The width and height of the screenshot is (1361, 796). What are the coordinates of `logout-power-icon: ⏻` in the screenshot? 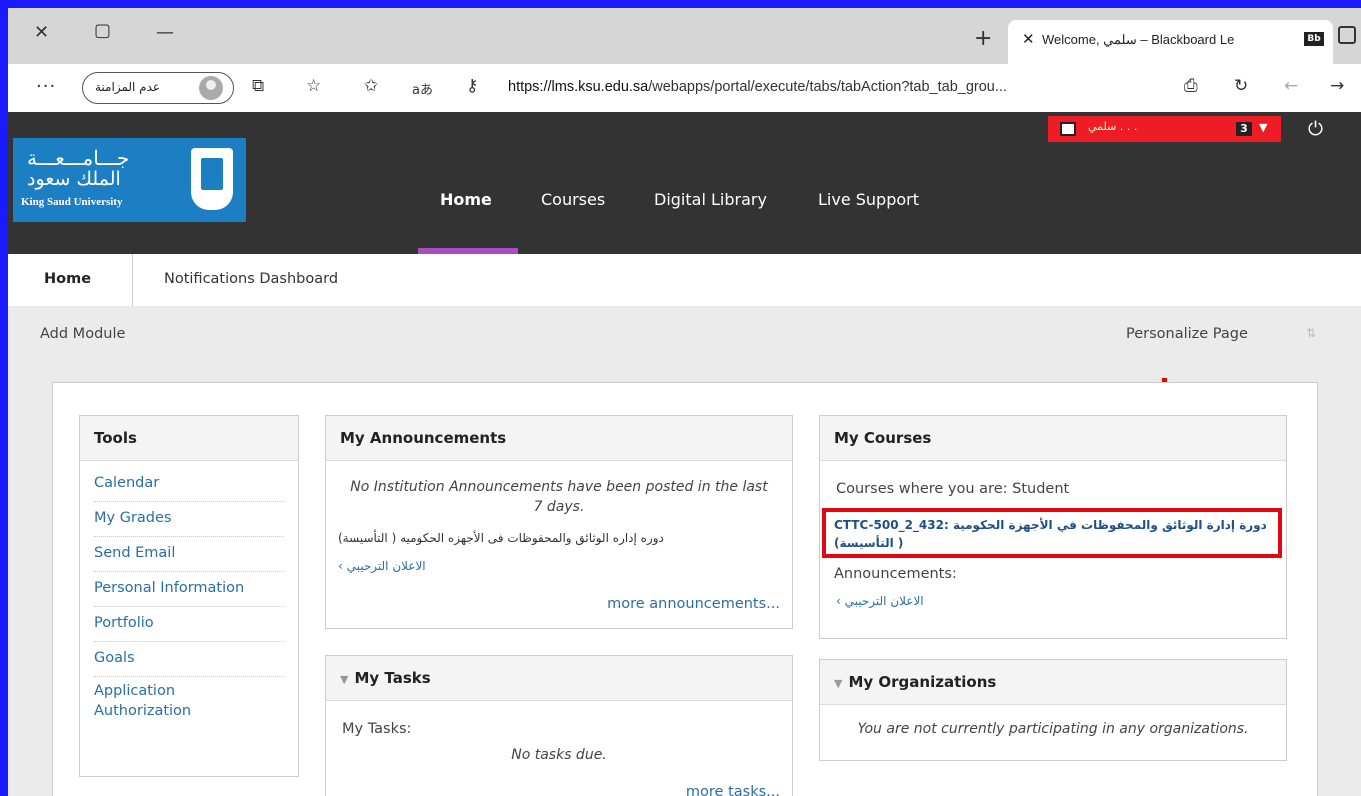 It's located at (1315, 129).